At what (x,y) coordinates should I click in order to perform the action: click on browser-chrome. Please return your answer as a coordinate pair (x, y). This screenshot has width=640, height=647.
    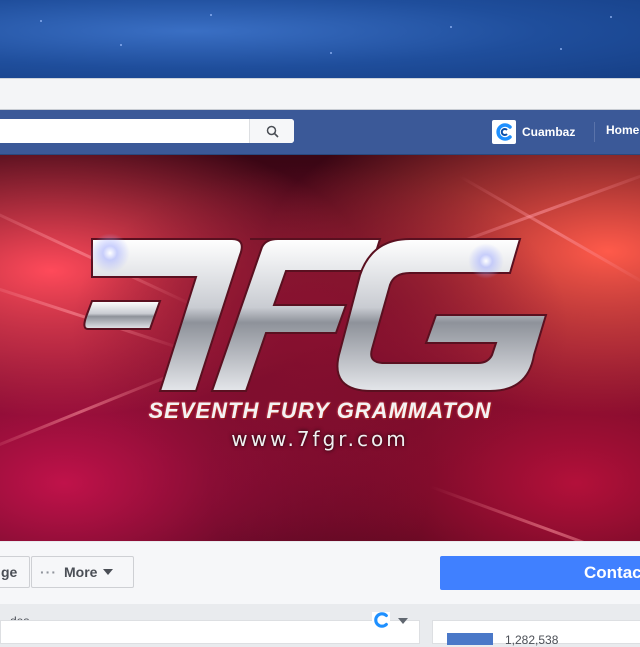
    Looking at the image, I should click on (320, 94).